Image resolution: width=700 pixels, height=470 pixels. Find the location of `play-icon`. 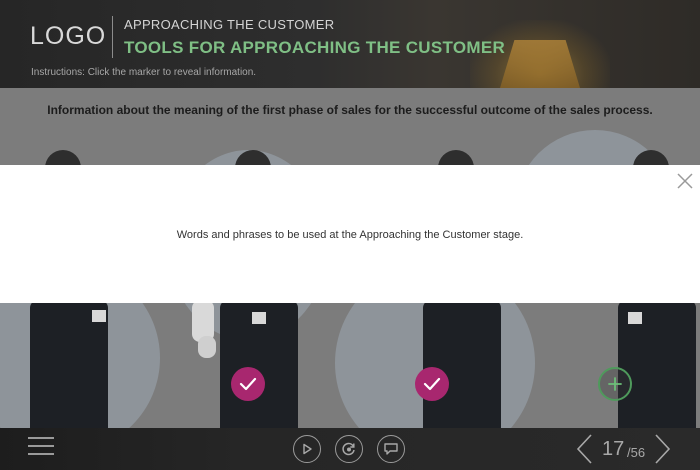

play-icon is located at coordinates (307, 449).